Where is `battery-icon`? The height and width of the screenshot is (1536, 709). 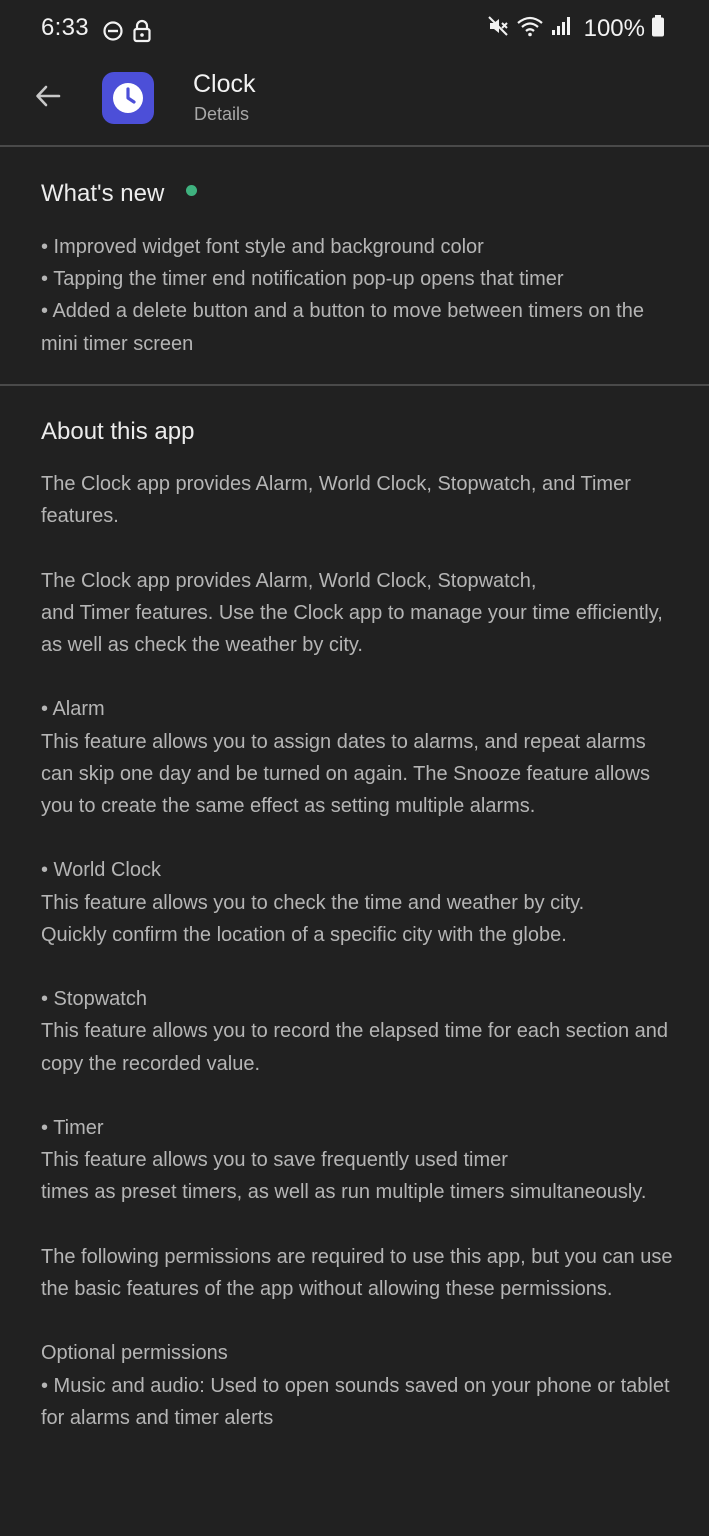
battery-icon is located at coordinates (658, 28).